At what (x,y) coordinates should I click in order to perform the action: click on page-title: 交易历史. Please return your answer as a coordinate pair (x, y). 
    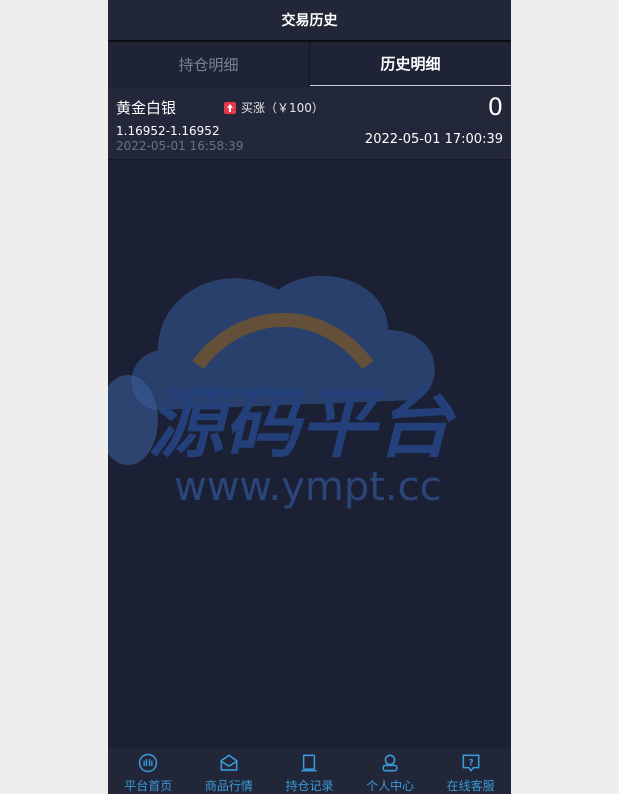
    Looking at the image, I should click on (309, 21).